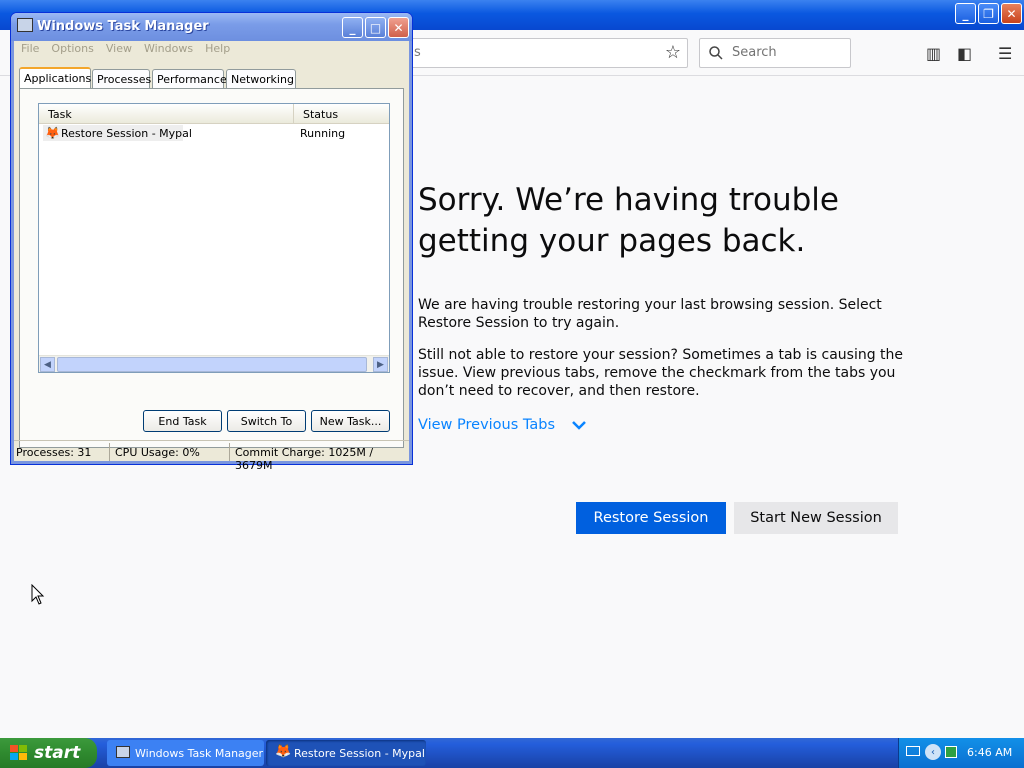  I want to click on column-status: Status, so click(315, 113).